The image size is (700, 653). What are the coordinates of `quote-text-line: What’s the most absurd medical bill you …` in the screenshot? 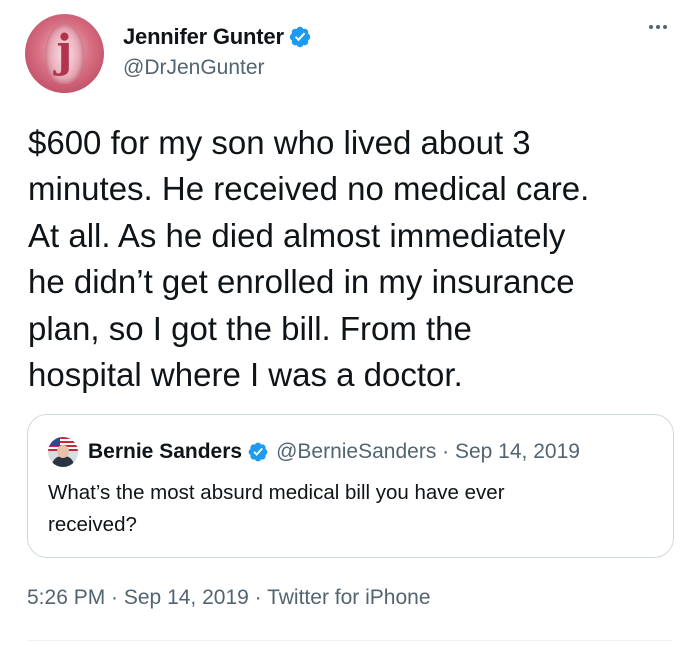 It's located at (276, 492).